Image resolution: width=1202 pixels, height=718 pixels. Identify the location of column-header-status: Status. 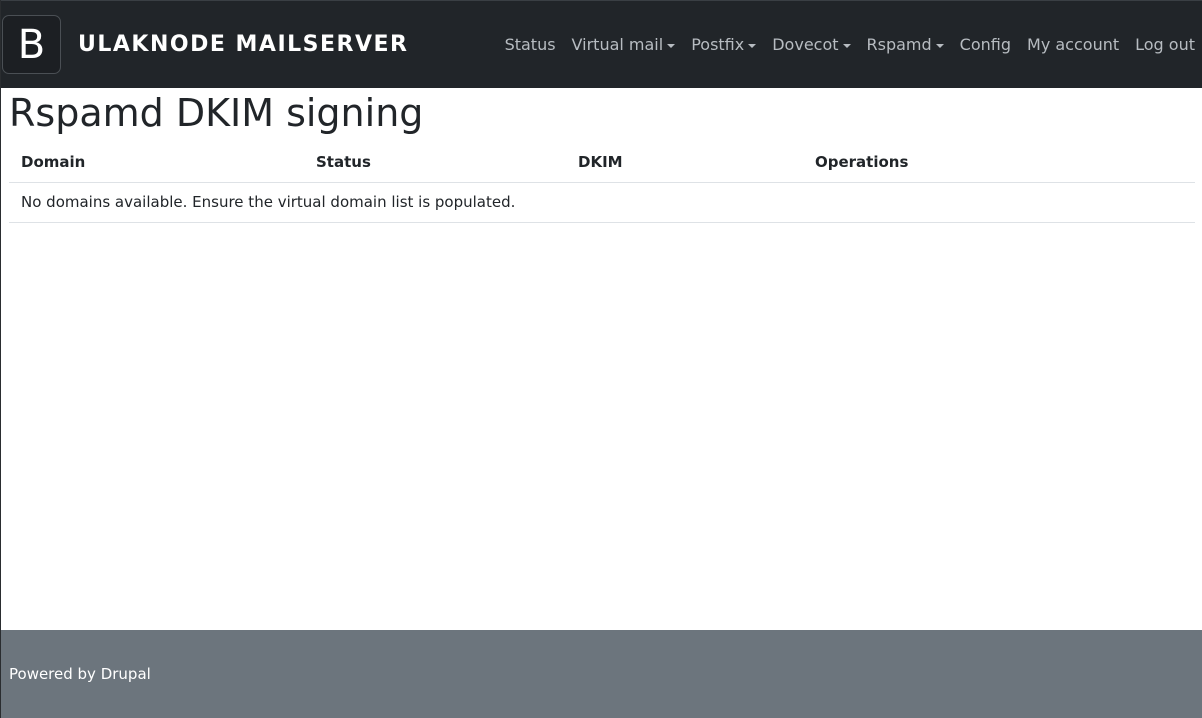
(435, 168).